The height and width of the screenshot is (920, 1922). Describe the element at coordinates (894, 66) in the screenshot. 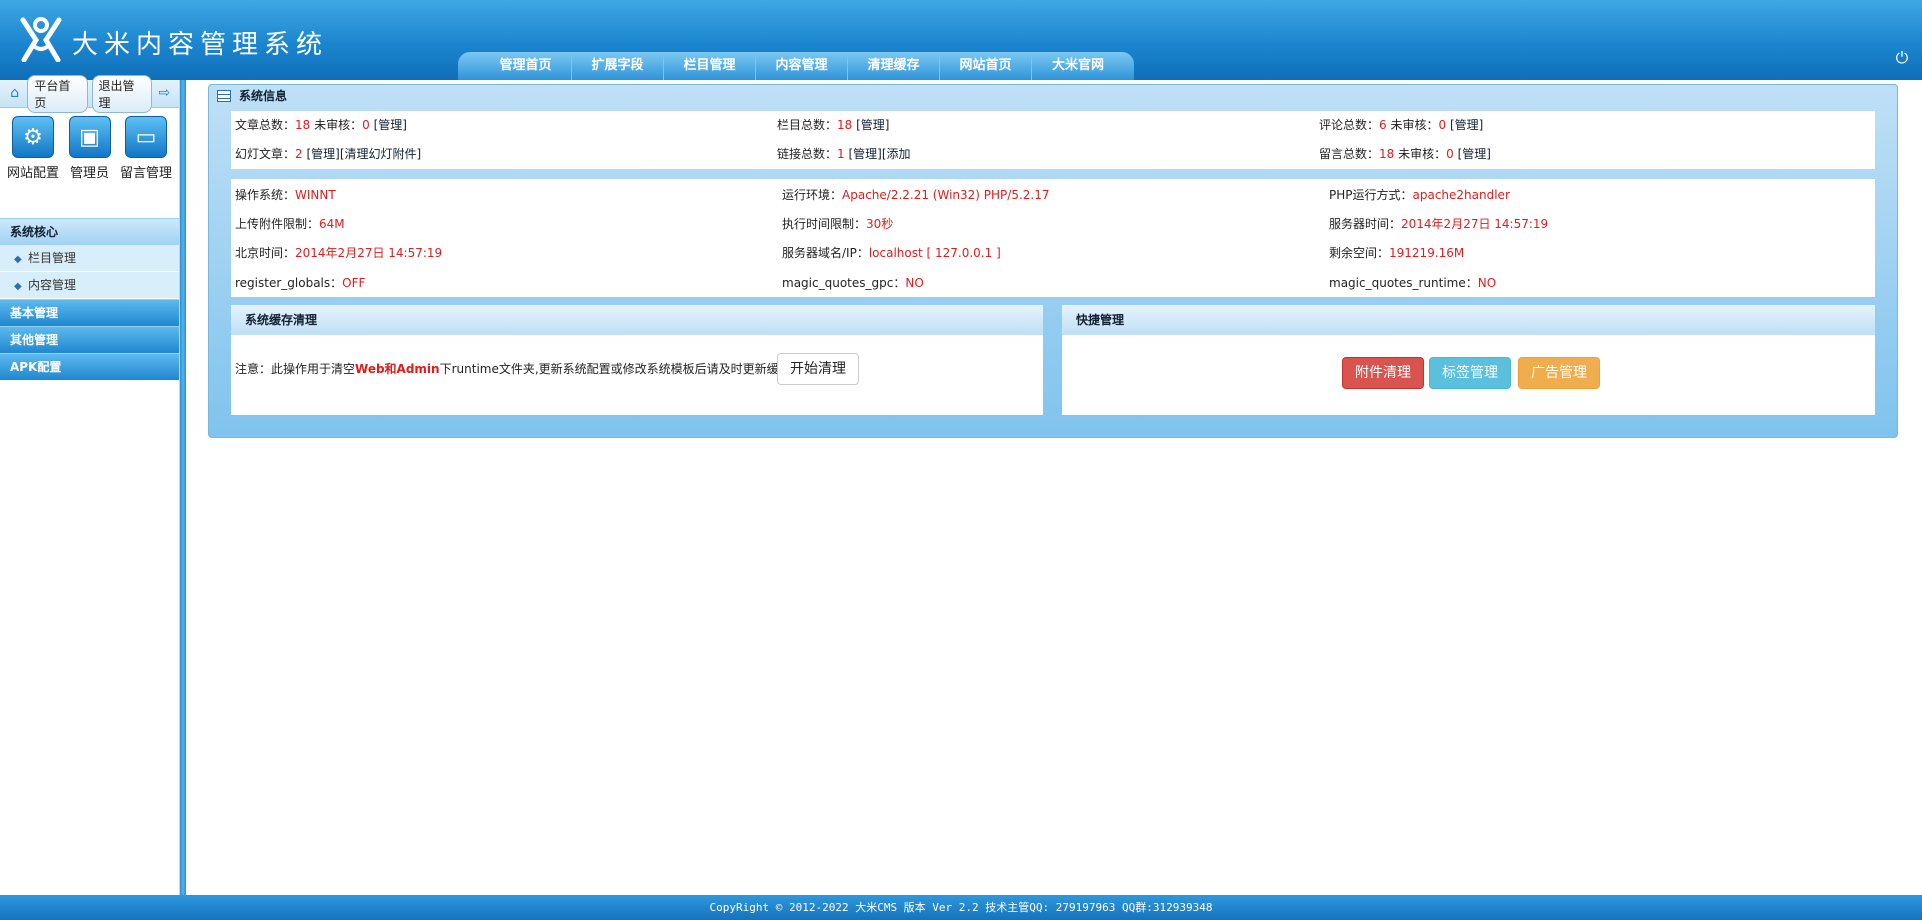

I see `nav-clear-cache: 清理缓存` at that location.